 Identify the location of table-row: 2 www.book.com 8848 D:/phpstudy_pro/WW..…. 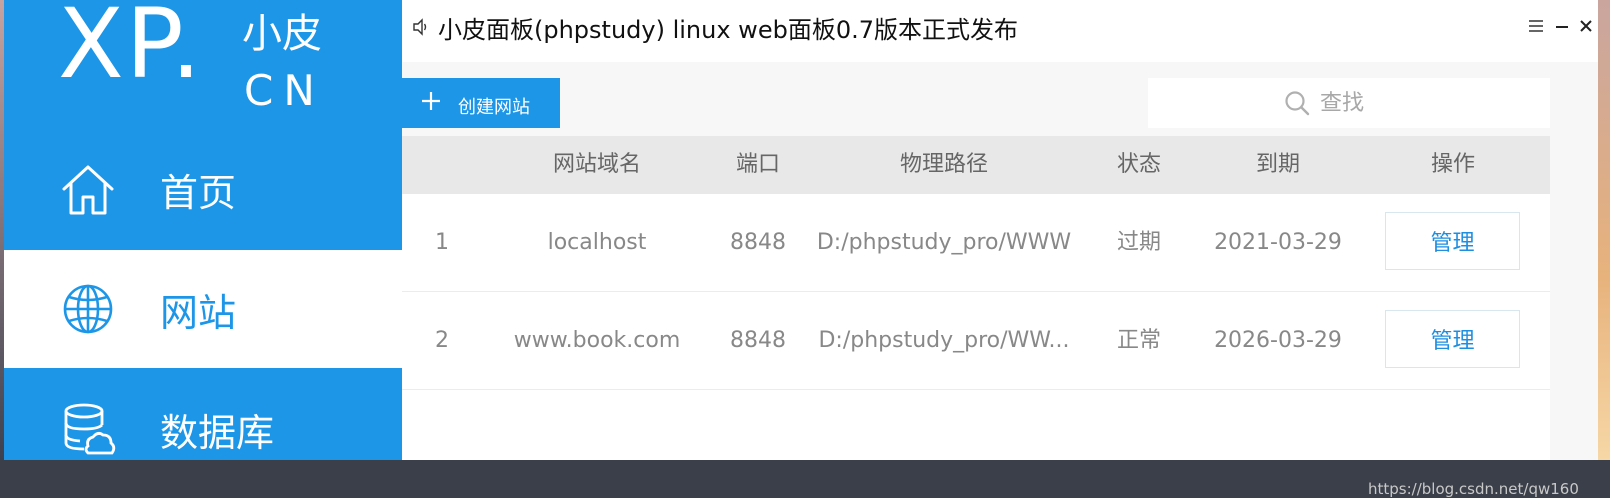
(976, 341).